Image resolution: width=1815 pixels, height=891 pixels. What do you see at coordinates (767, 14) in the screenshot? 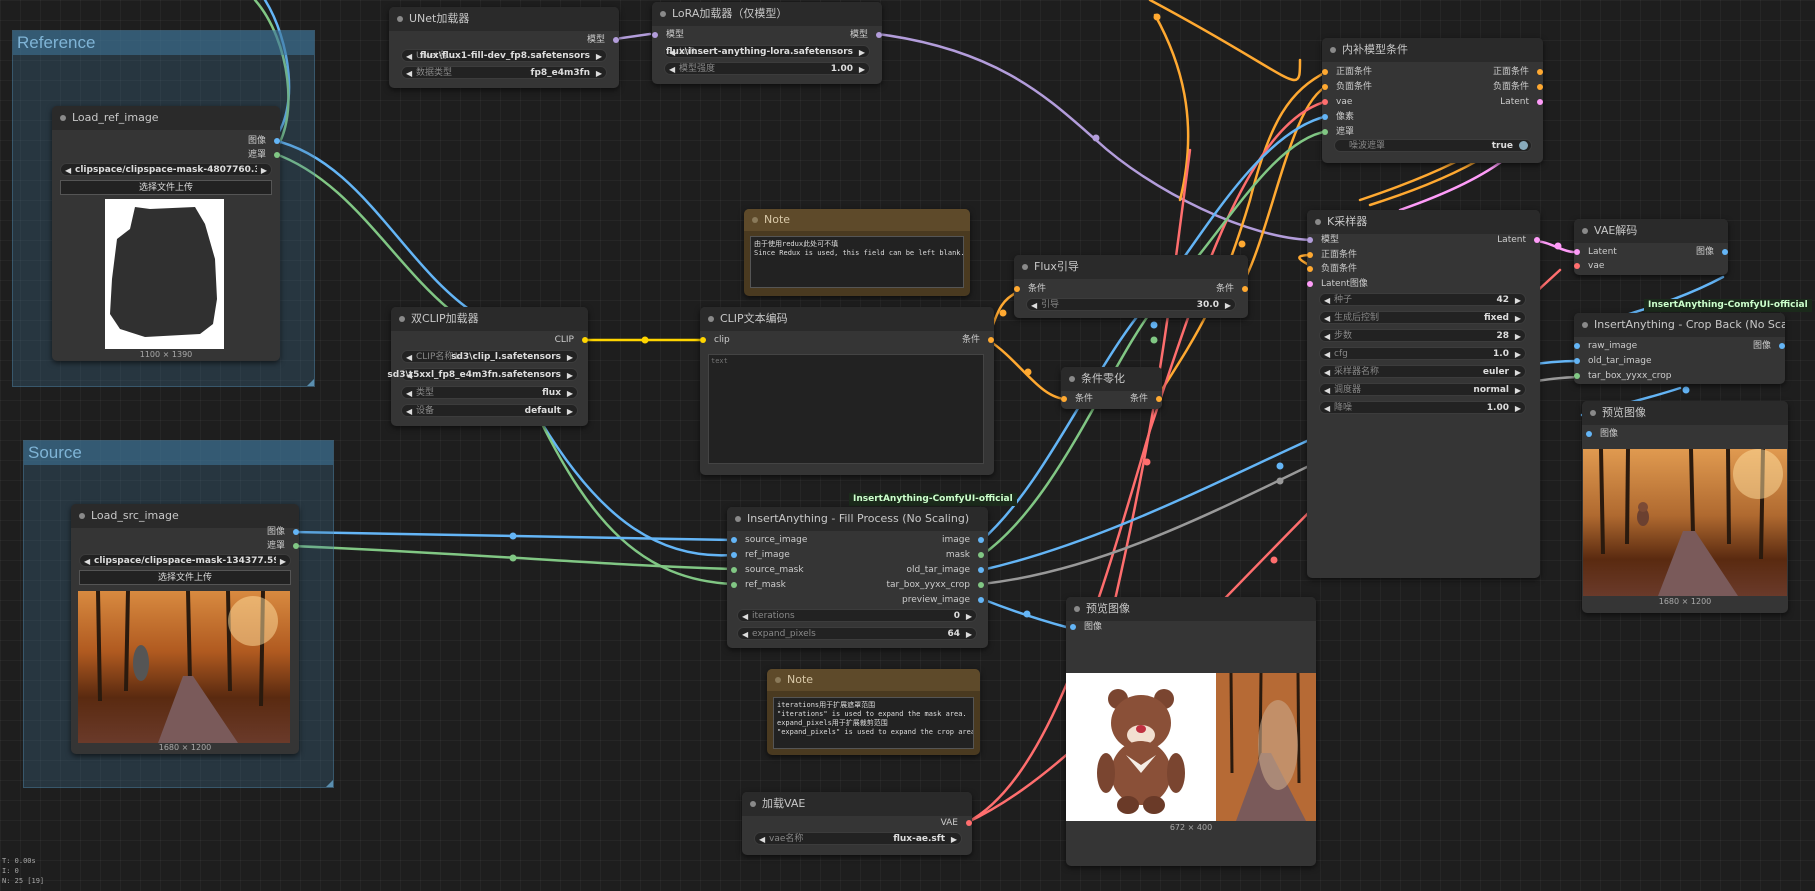
I see `node-title: LoRA加载器（仅模型）` at bounding box center [767, 14].